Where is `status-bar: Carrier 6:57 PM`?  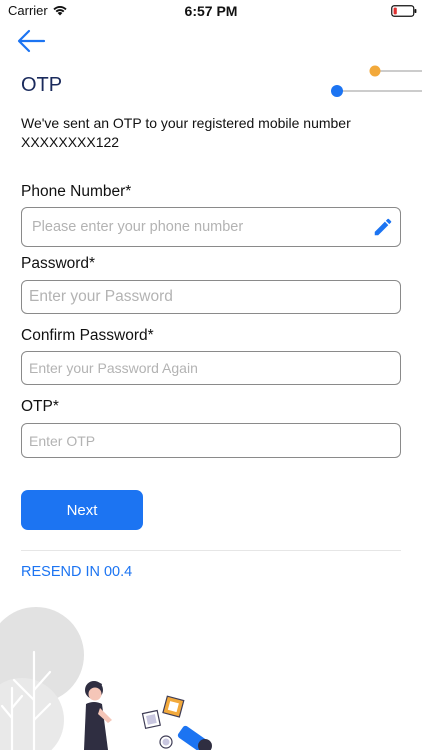 status-bar: Carrier 6:57 PM is located at coordinates (211, 12).